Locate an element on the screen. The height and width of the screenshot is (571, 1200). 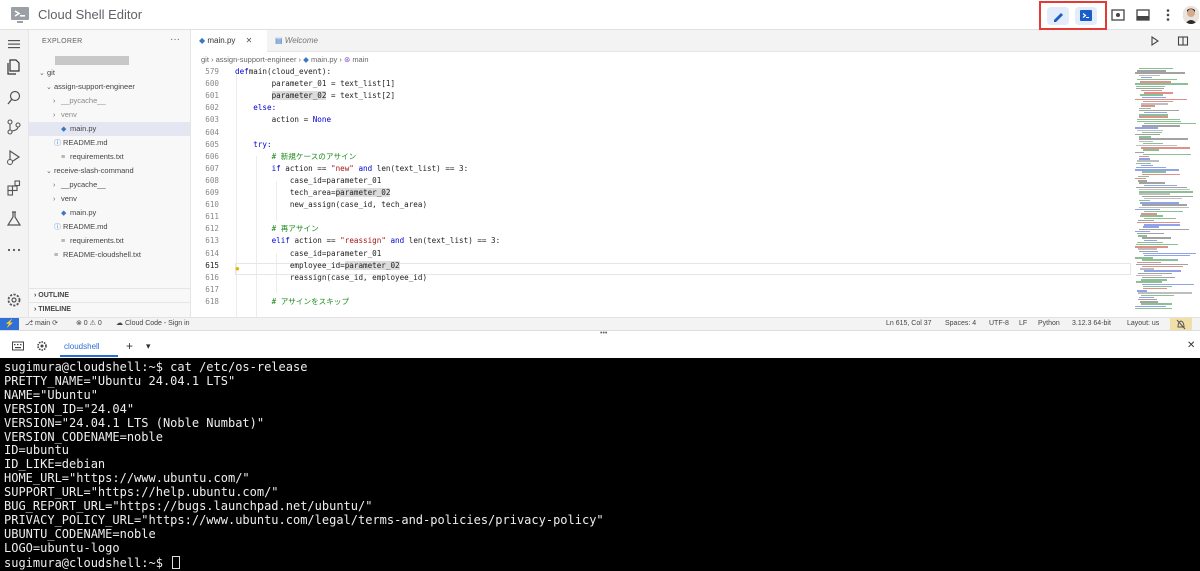
files-icon is located at coordinates (14, 67).